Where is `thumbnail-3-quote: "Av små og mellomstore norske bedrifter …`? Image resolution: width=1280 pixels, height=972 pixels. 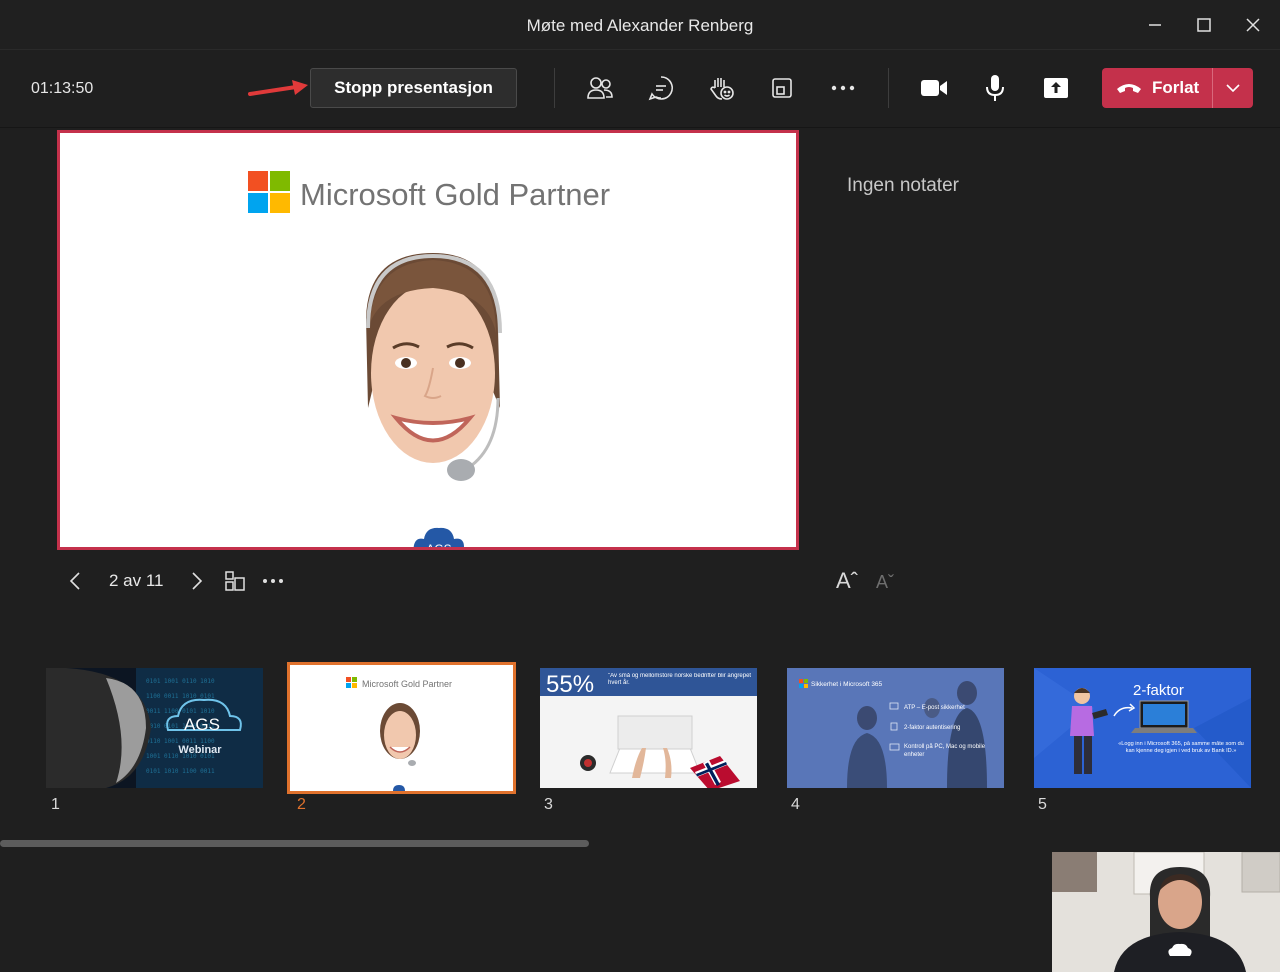 thumbnail-3-quote: "Av små og mellomstore norske bedrifter … is located at coordinates (680, 679).